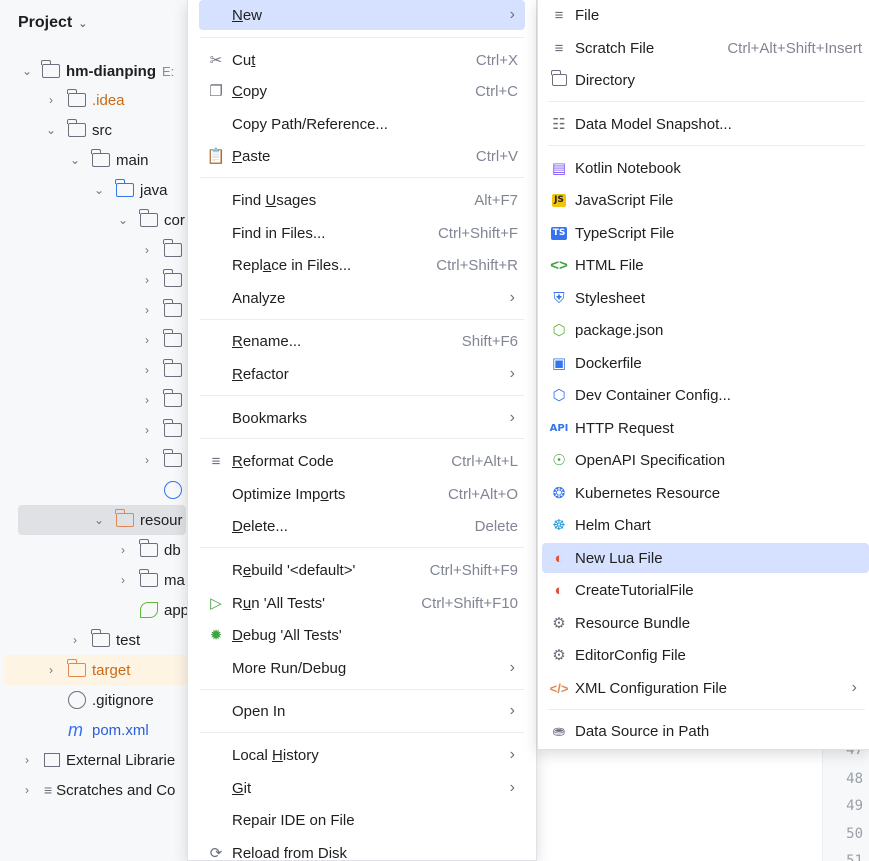 The height and width of the screenshot is (861, 869). I want to click on menu-item-delete: Delete... Delete, so click(362, 526).